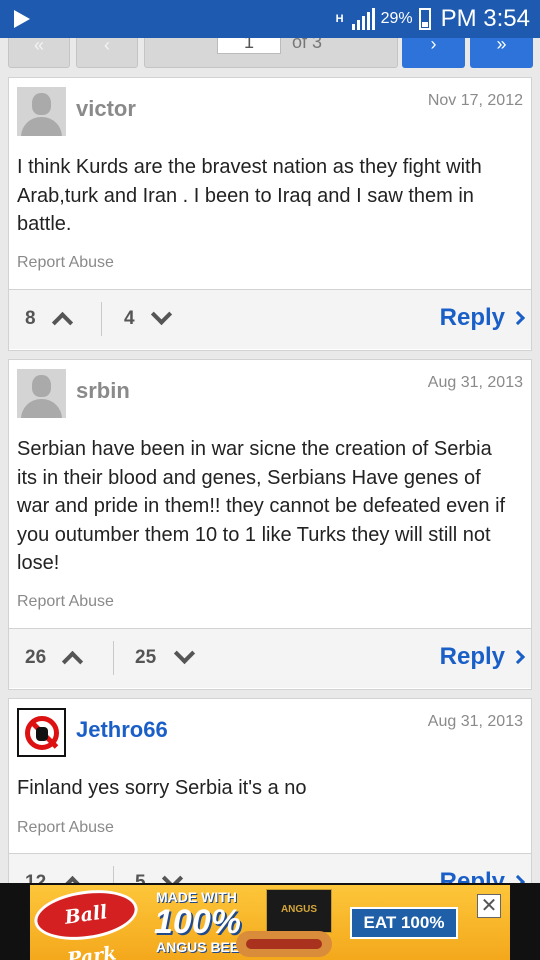  I want to click on network-type-label: H, so click(339, 19).